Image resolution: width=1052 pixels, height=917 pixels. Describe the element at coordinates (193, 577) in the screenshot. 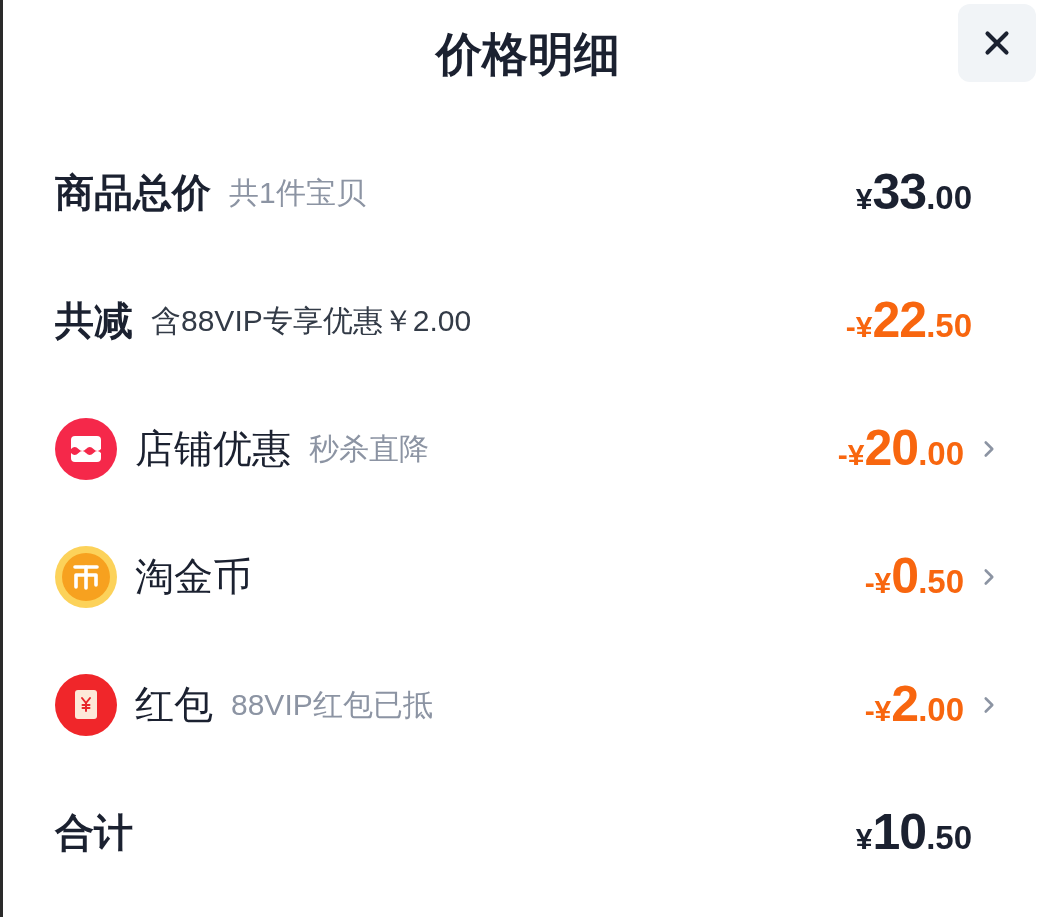

I see `row-label: 淘金币` at that location.